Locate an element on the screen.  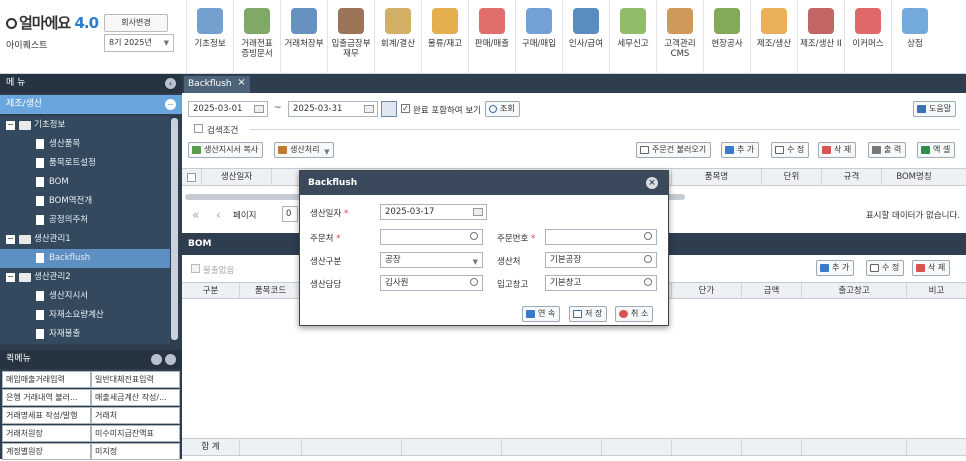
quick-menu-item: 계정별원장 is located at coordinates (46, 451).